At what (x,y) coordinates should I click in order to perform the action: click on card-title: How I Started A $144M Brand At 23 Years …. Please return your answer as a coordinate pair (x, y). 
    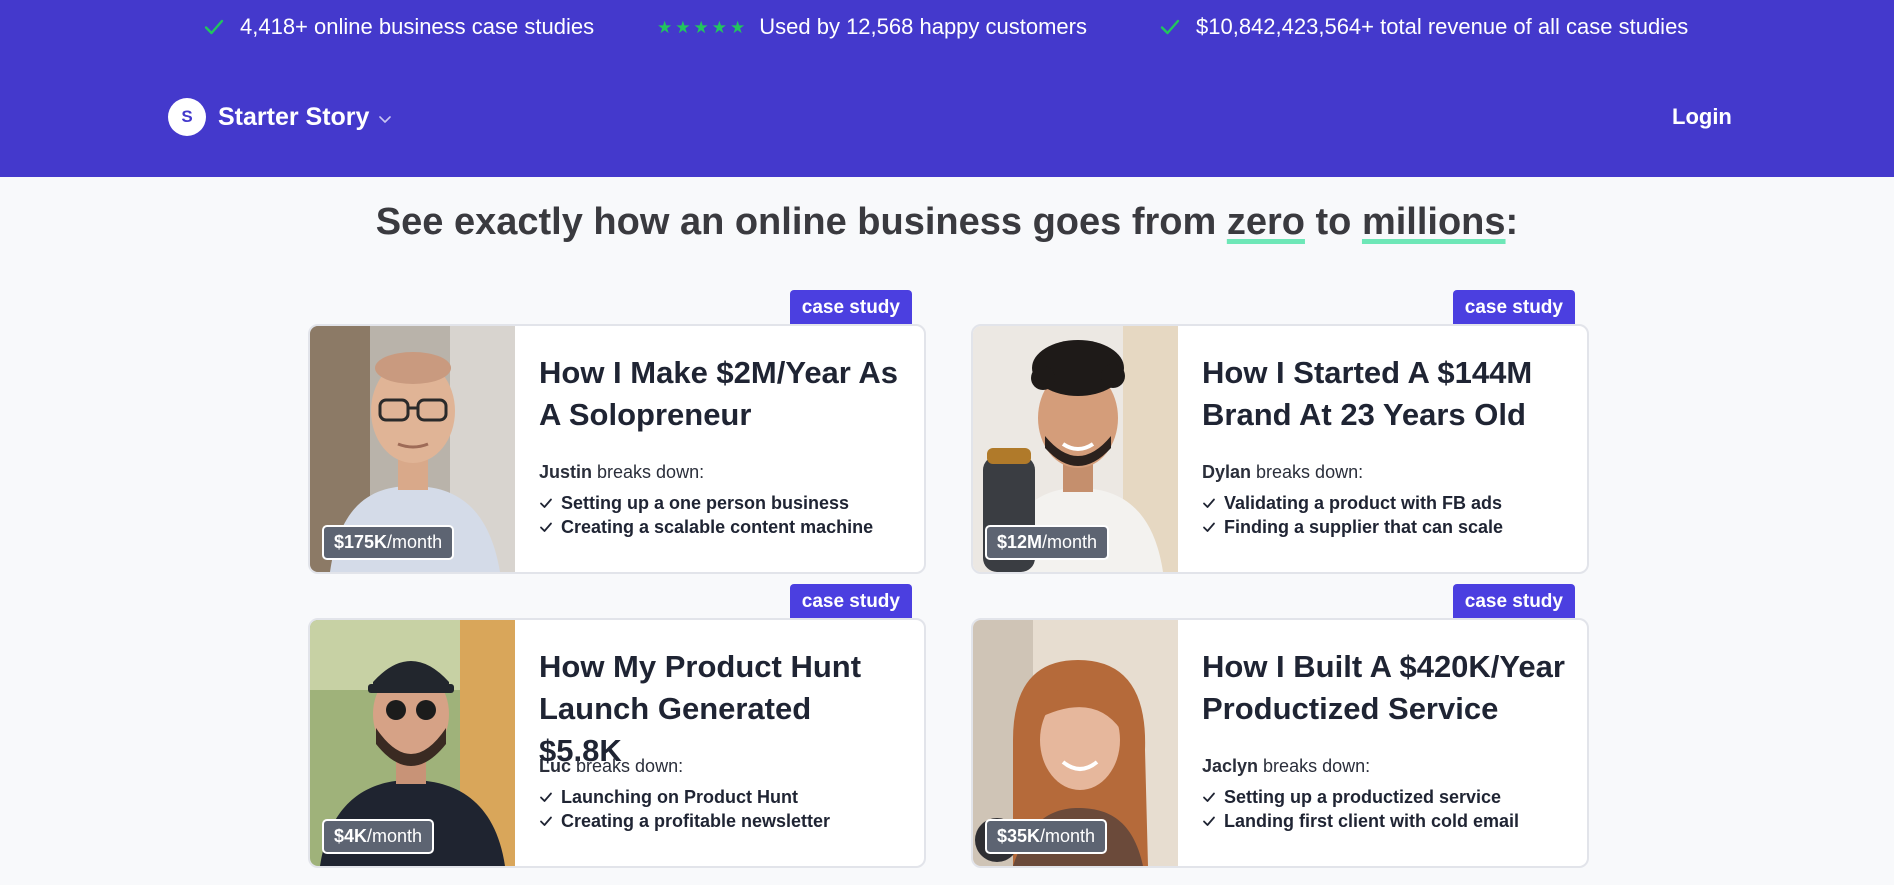
    Looking at the image, I should click on (1367, 393).